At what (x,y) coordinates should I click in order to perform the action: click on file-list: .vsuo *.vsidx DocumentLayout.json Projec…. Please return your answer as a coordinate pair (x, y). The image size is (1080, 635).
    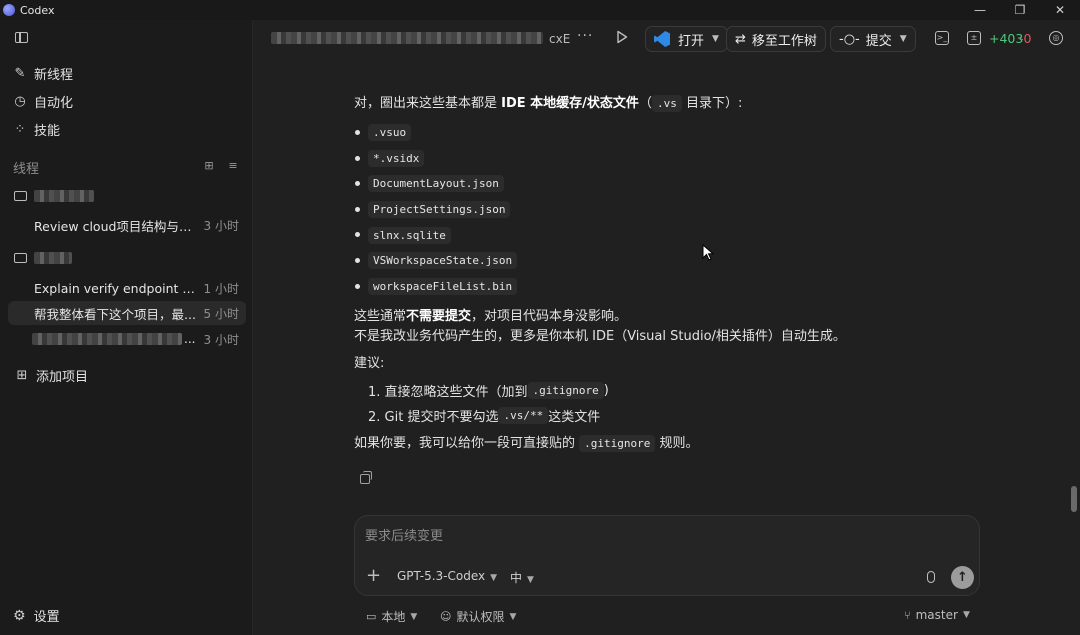
    Looking at the image, I should click on (614, 209).